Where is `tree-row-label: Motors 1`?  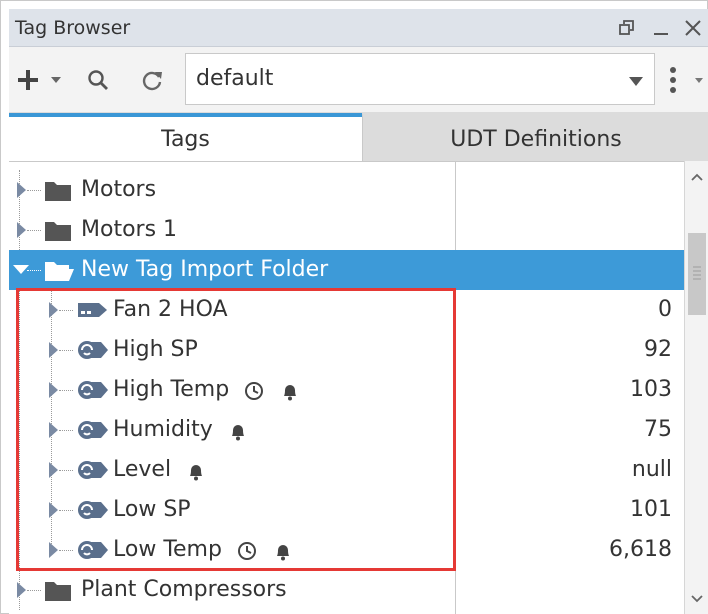
tree-row-label: Motors 1 is located at coordinates (129, 229).